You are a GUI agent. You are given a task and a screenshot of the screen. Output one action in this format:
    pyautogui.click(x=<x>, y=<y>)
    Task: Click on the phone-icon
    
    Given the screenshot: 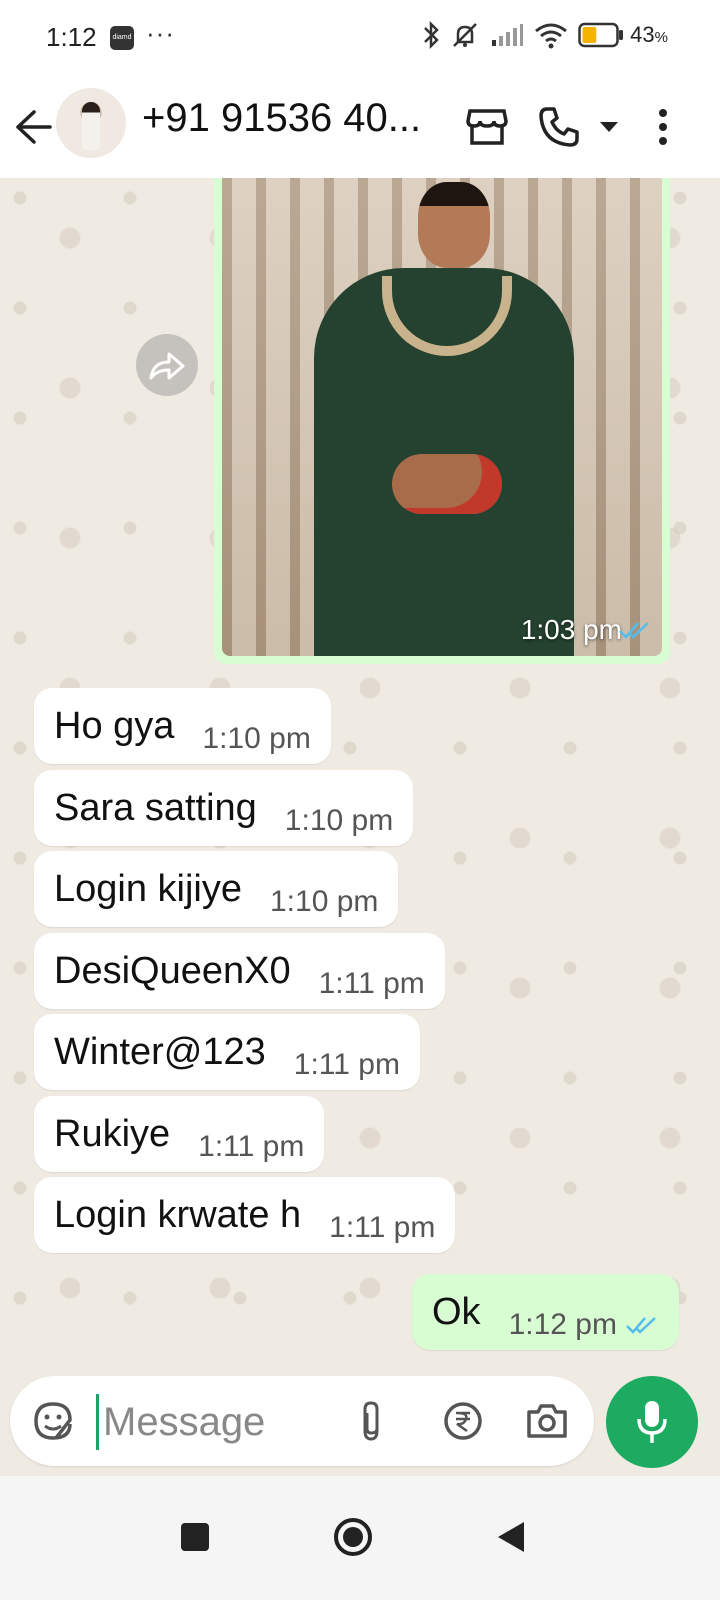 What is the action you would take?
    pyautogui.click(x=559, y=127)
    